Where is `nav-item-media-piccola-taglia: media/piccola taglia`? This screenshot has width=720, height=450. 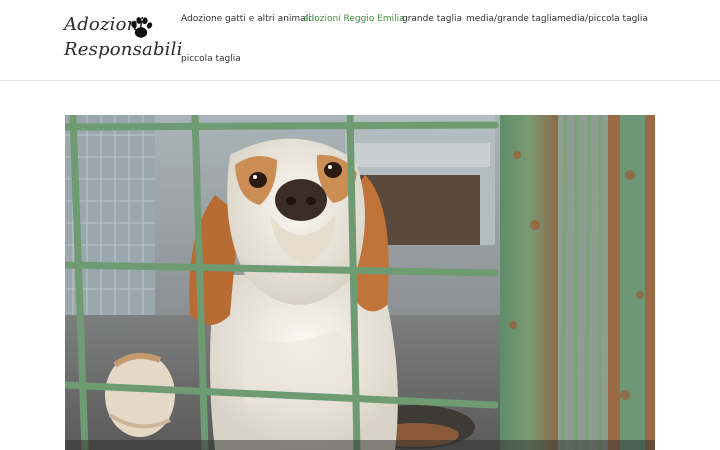
nav-item-media-piccola-taglia: media/piccola taglia is located at coordinates (602, 19).